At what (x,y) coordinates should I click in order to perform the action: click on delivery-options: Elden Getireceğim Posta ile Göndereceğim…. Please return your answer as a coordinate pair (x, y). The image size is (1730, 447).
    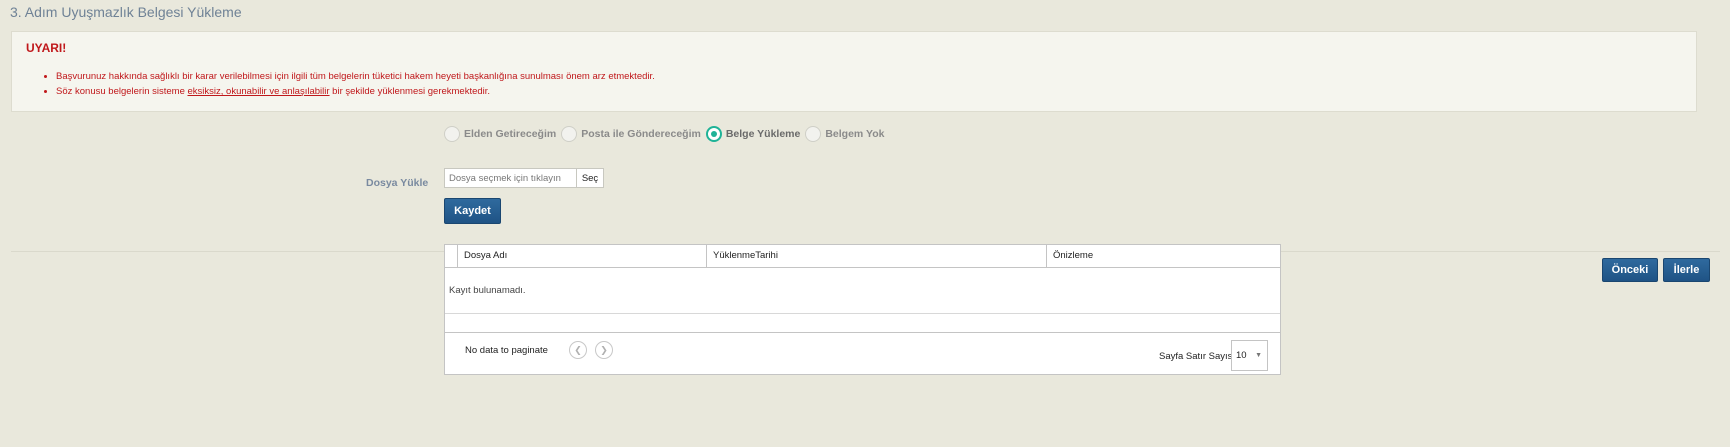
    Looking at the image, I should click on (666, 134).